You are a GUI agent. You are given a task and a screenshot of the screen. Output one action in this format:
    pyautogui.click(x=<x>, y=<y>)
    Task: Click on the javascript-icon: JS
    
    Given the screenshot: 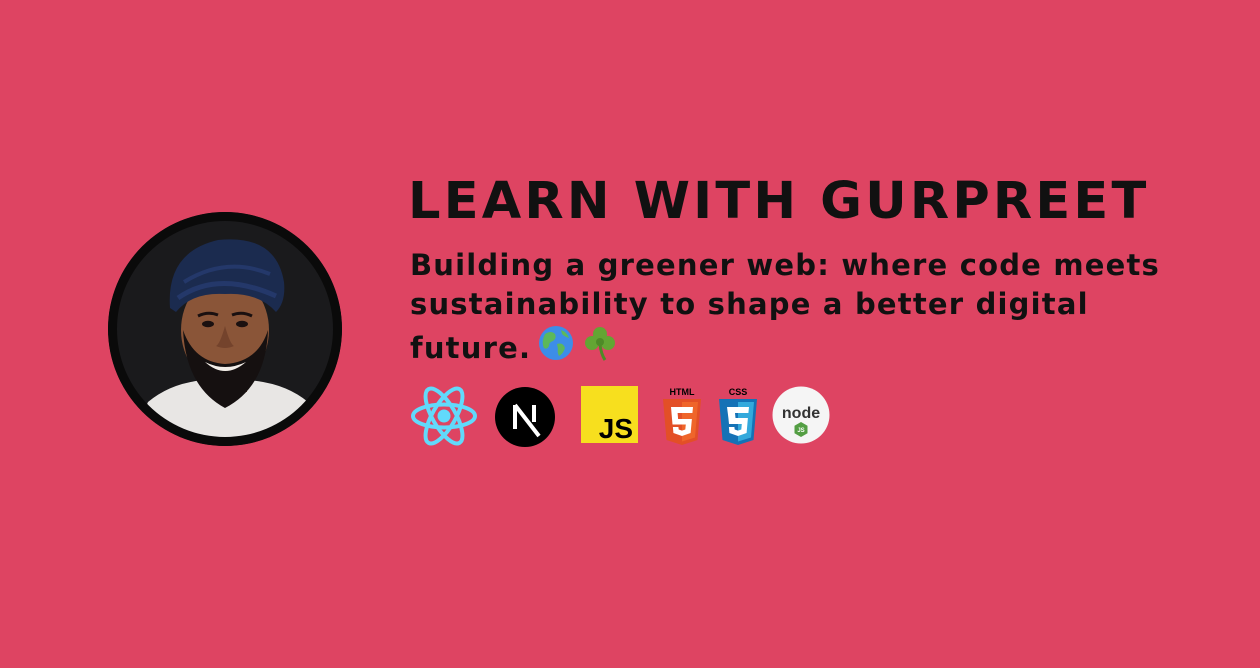 What is the action you would take?
    pyautogui.click(x=609, y=414)
    